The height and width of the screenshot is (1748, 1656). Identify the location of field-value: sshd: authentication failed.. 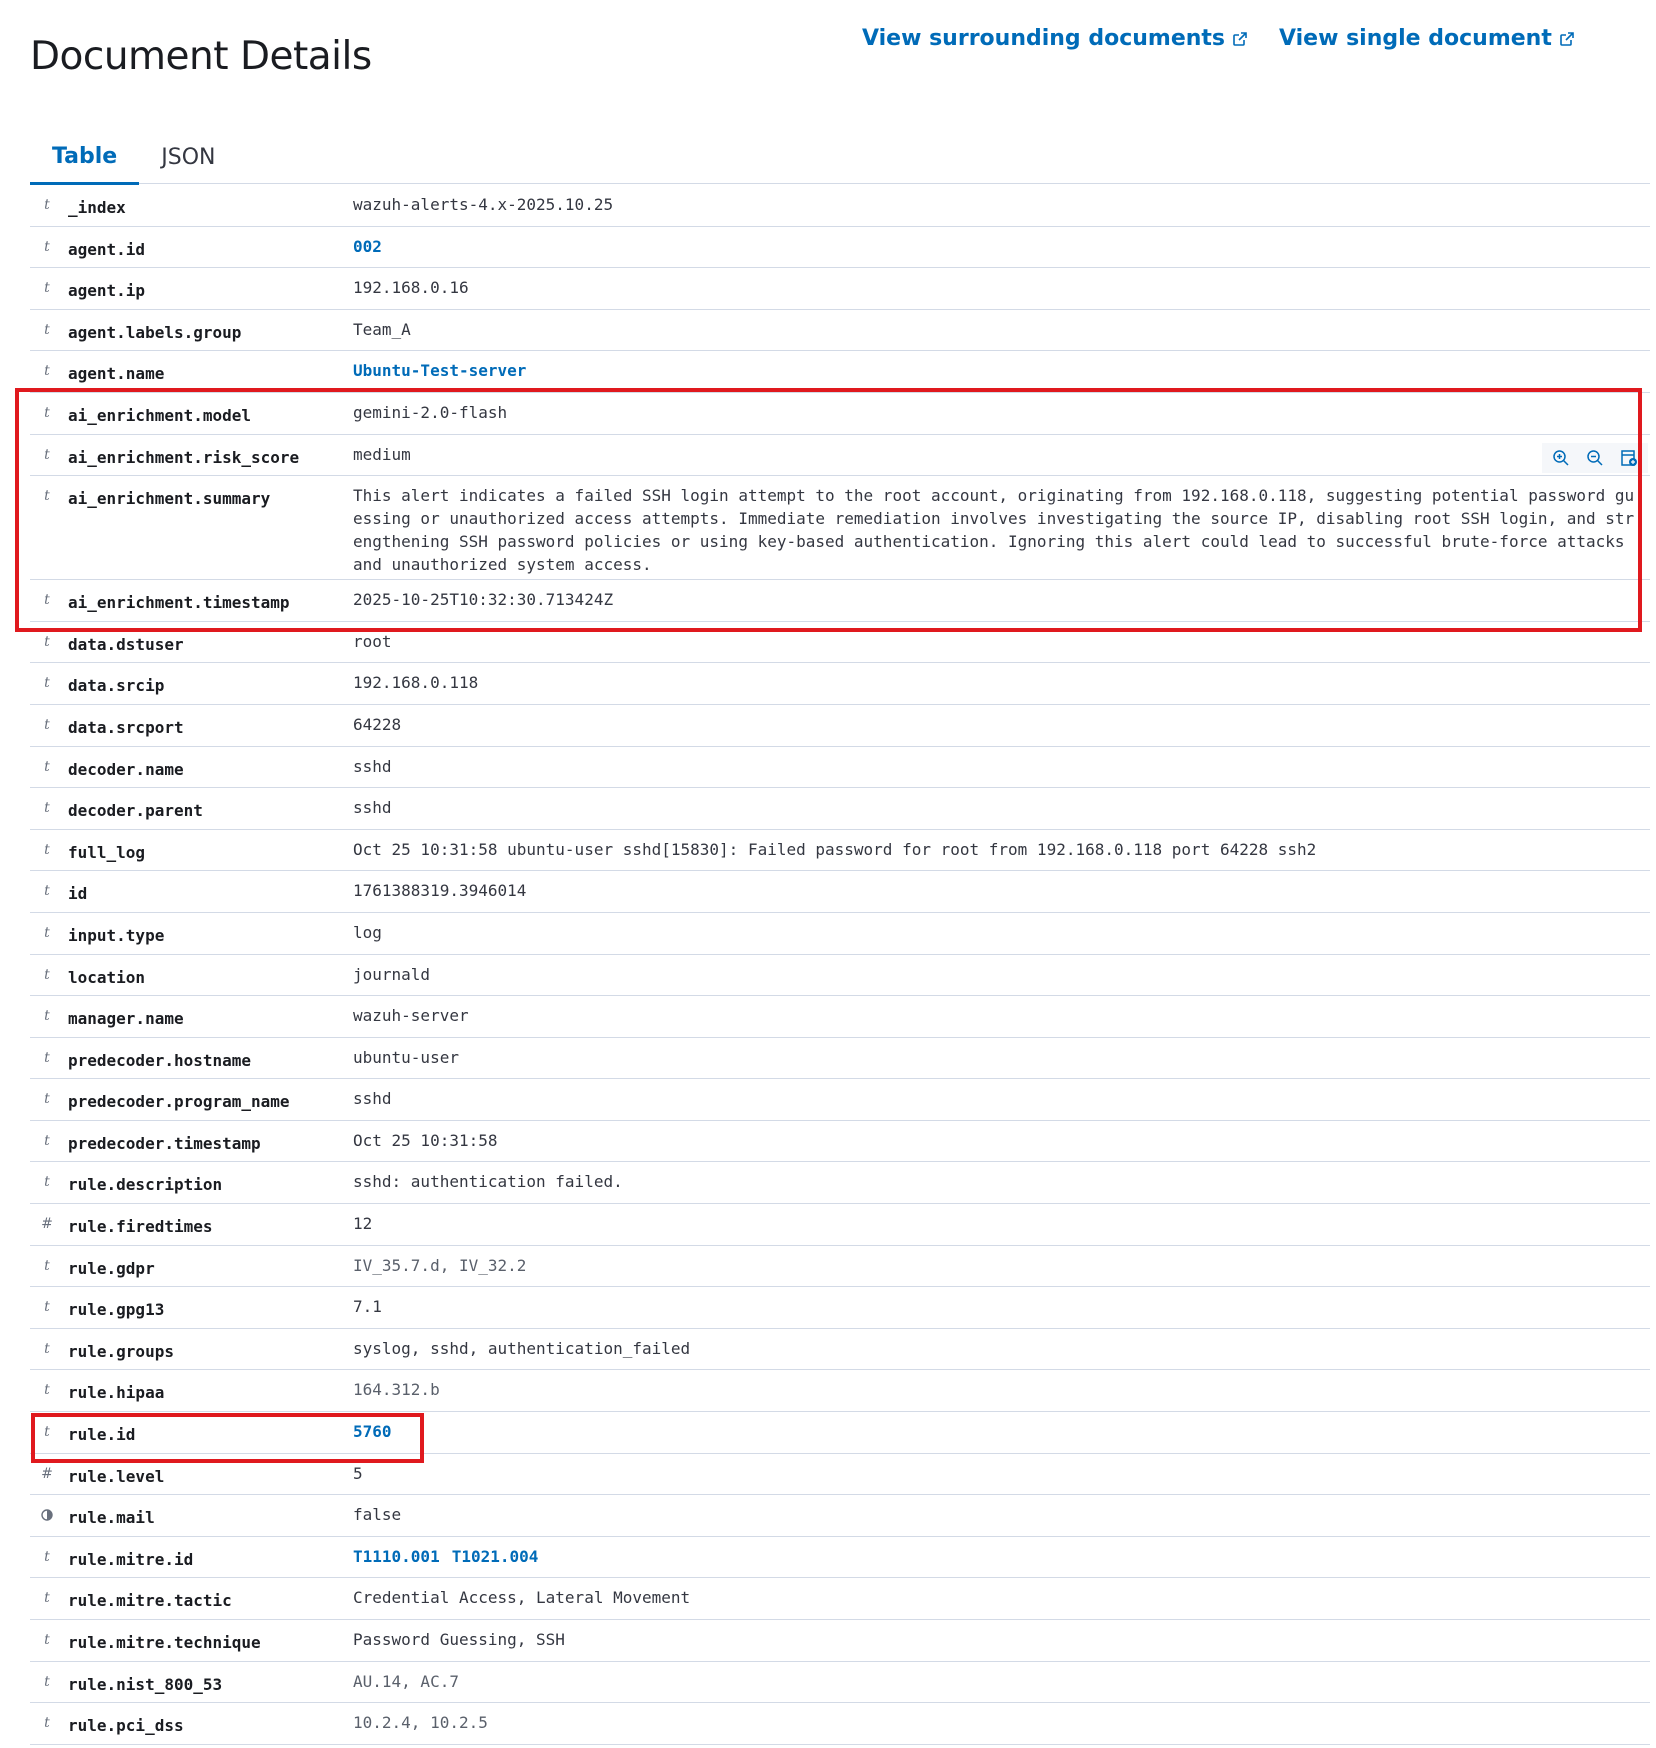
(488, 1182).